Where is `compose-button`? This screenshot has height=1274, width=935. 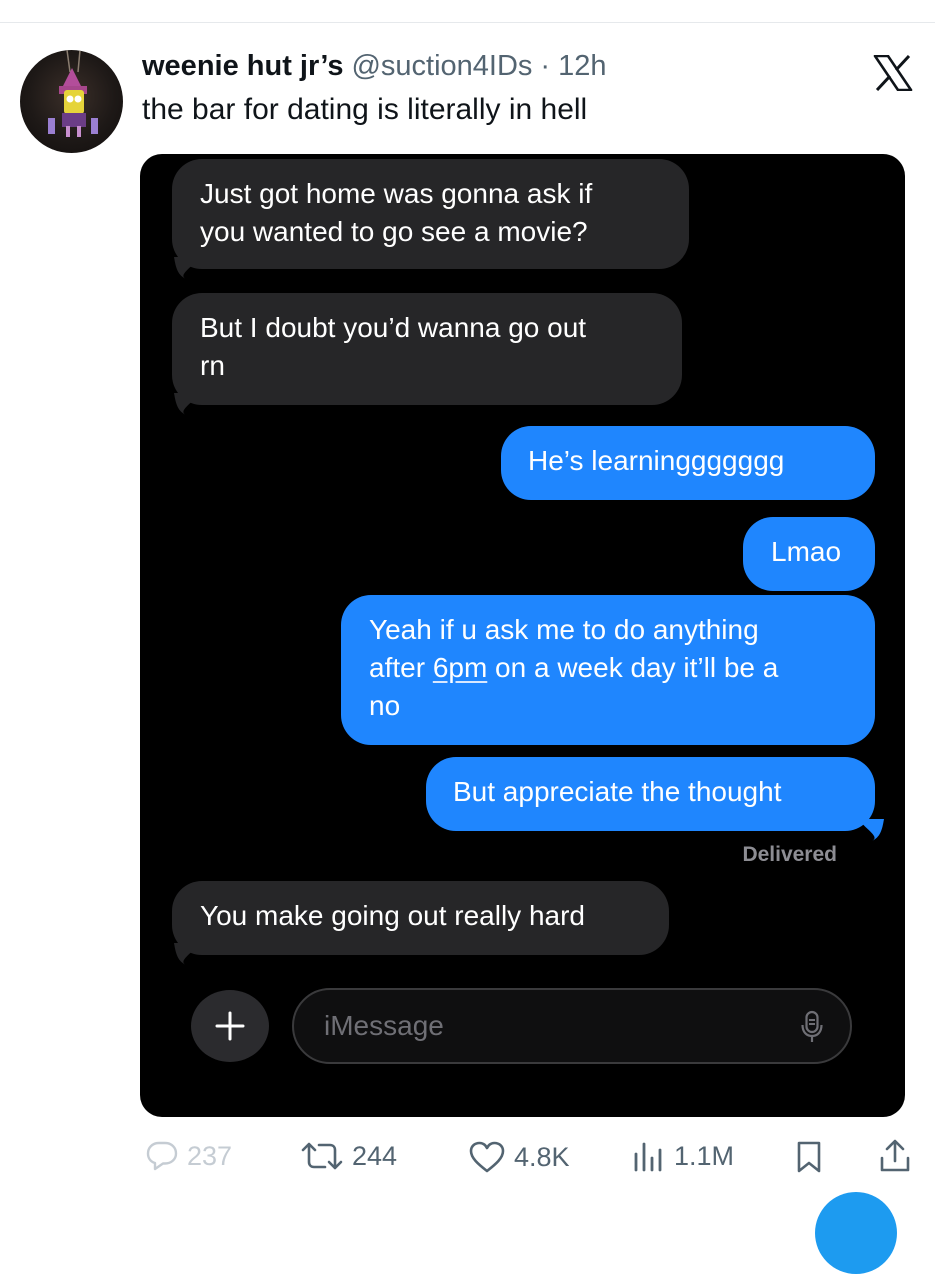
compose-button is located at coordinates (856, 1233).